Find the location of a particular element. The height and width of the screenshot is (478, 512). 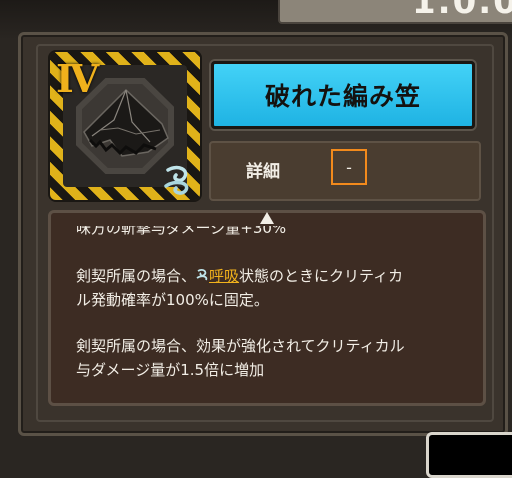

item-name-button: 破れた編み笠 is located at coordinates (343, 95).